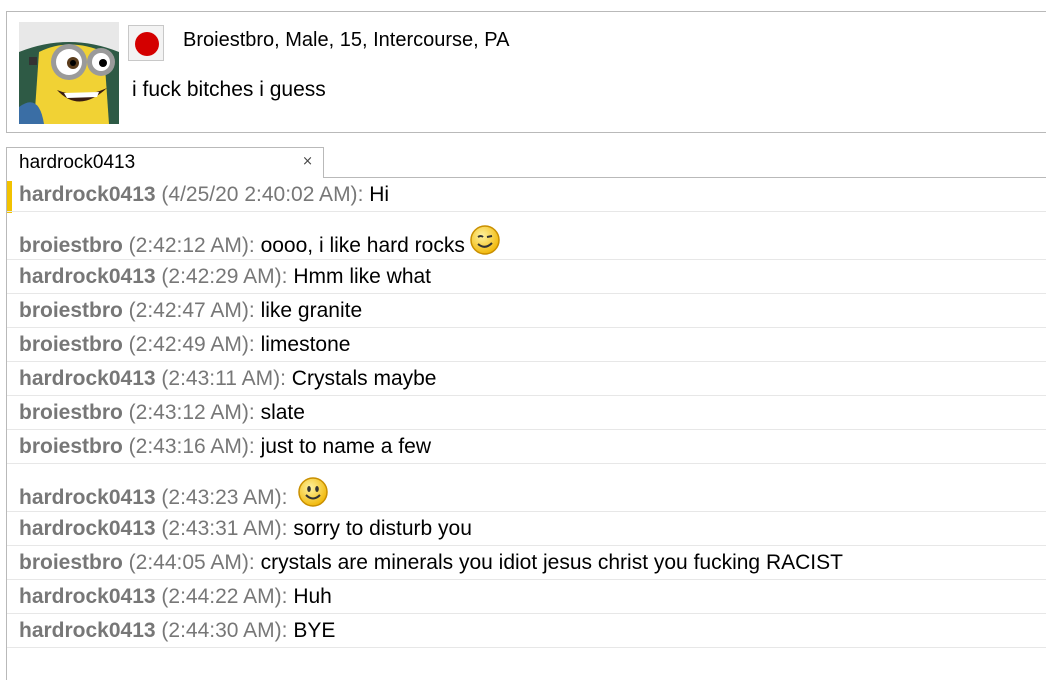 Image resolution: width=1046 pixels, height=680 pixels. What do you see at coordinates (526, 277) in the screenshot?
I see `message-row: hardrock0413 (2:42:29 AM): Hmm like what` at bounding box center [526, 277].